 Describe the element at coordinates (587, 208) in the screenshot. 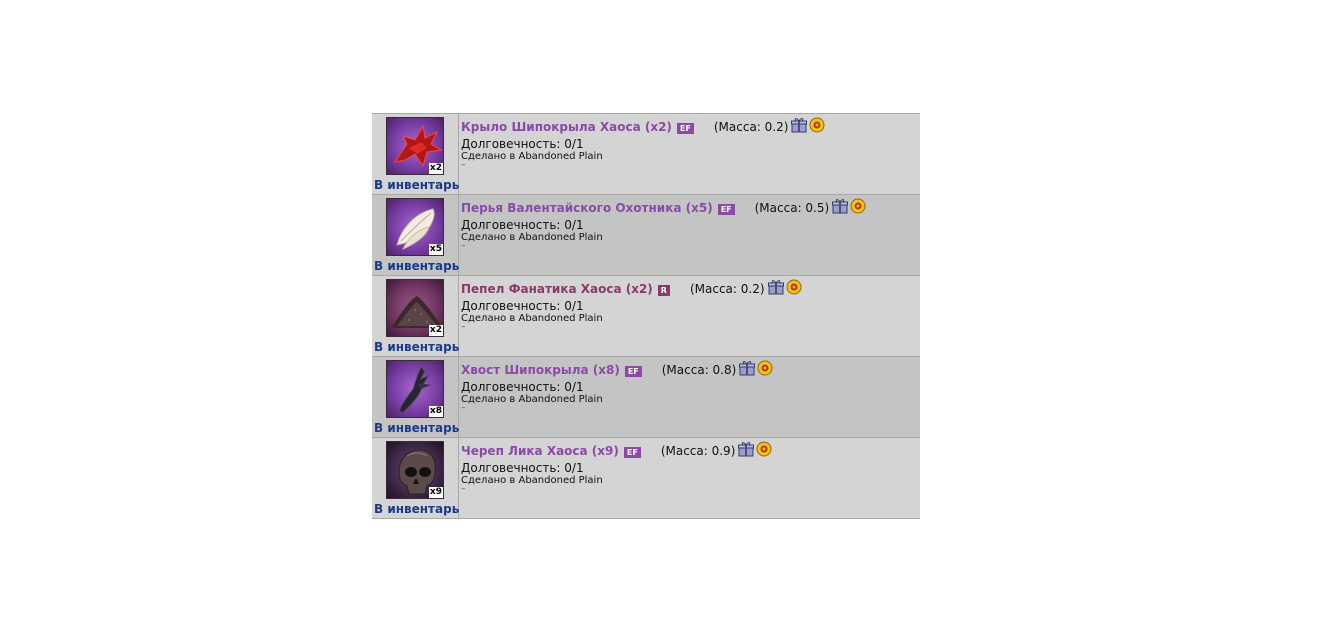

I see `item-name-link: Перья Валентайского Охотника (x5)` at that location.